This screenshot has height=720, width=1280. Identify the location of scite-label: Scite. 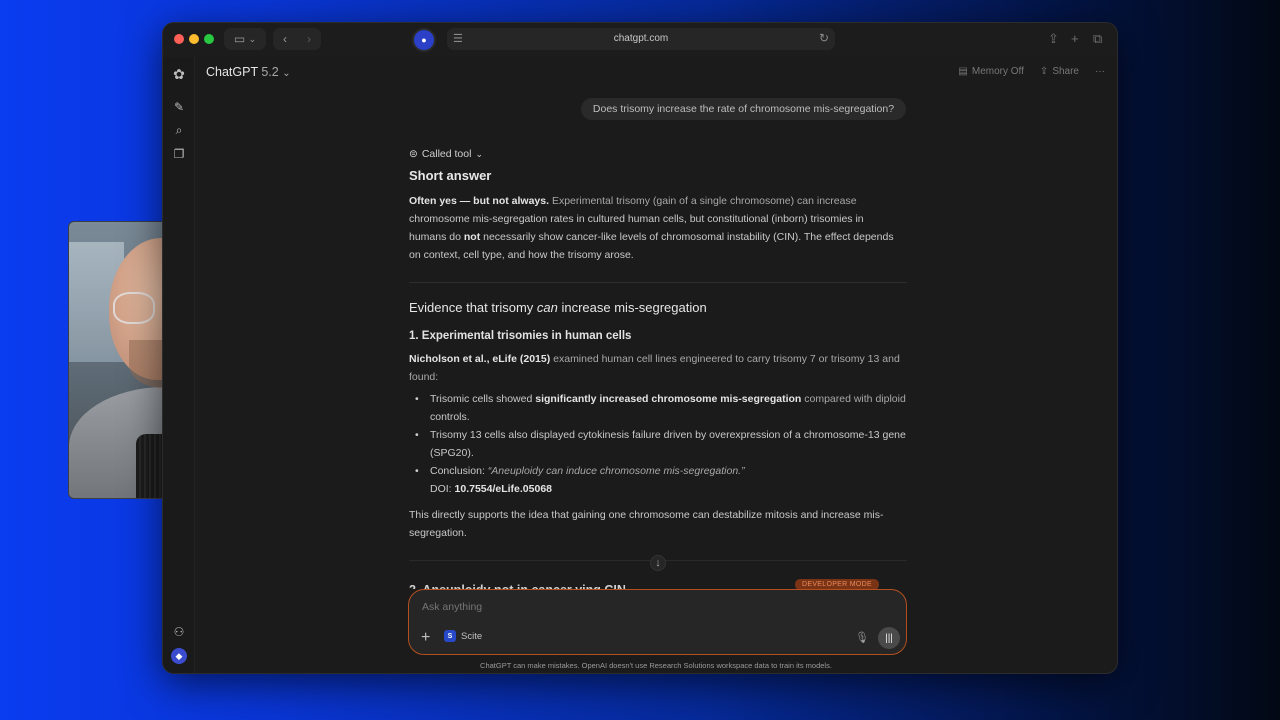
(472, 636).